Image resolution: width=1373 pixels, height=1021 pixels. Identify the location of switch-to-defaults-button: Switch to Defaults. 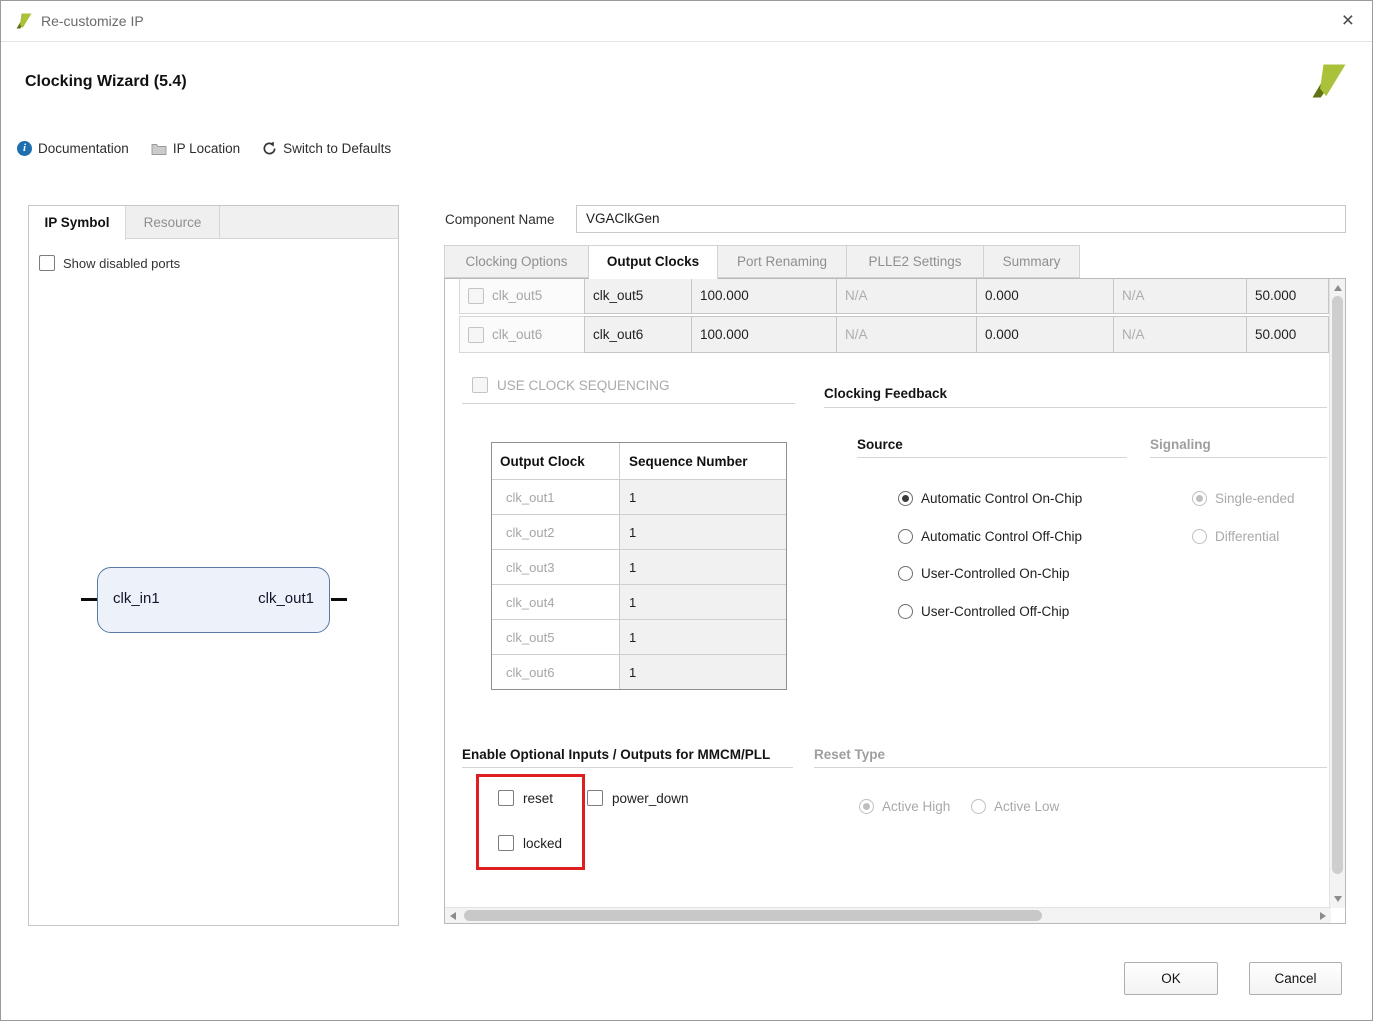
(326, 148).